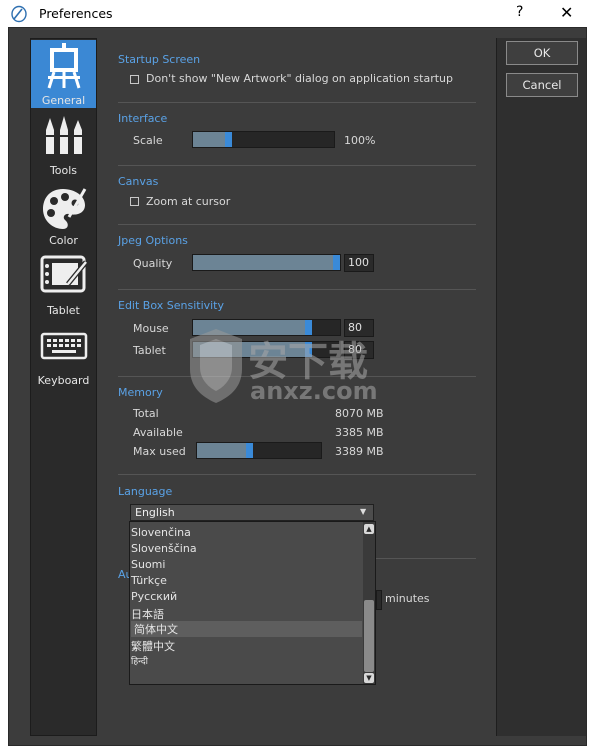 This screenshot has height=754, width=595. Describe the element at coordinates (369, 636) in the screenshot. I see `scrollbar-thumb` at that location.